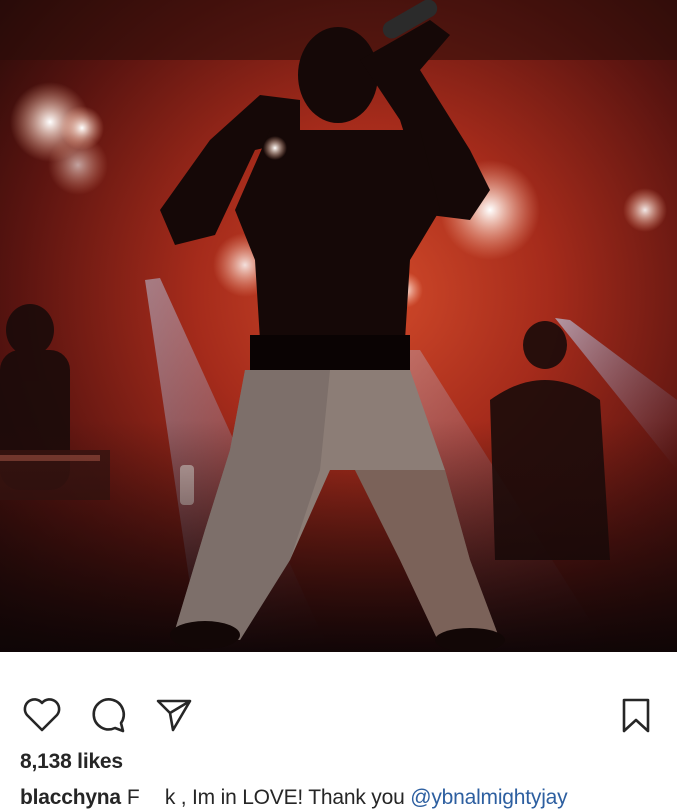  I want to click on save-button, so click(636, 715).